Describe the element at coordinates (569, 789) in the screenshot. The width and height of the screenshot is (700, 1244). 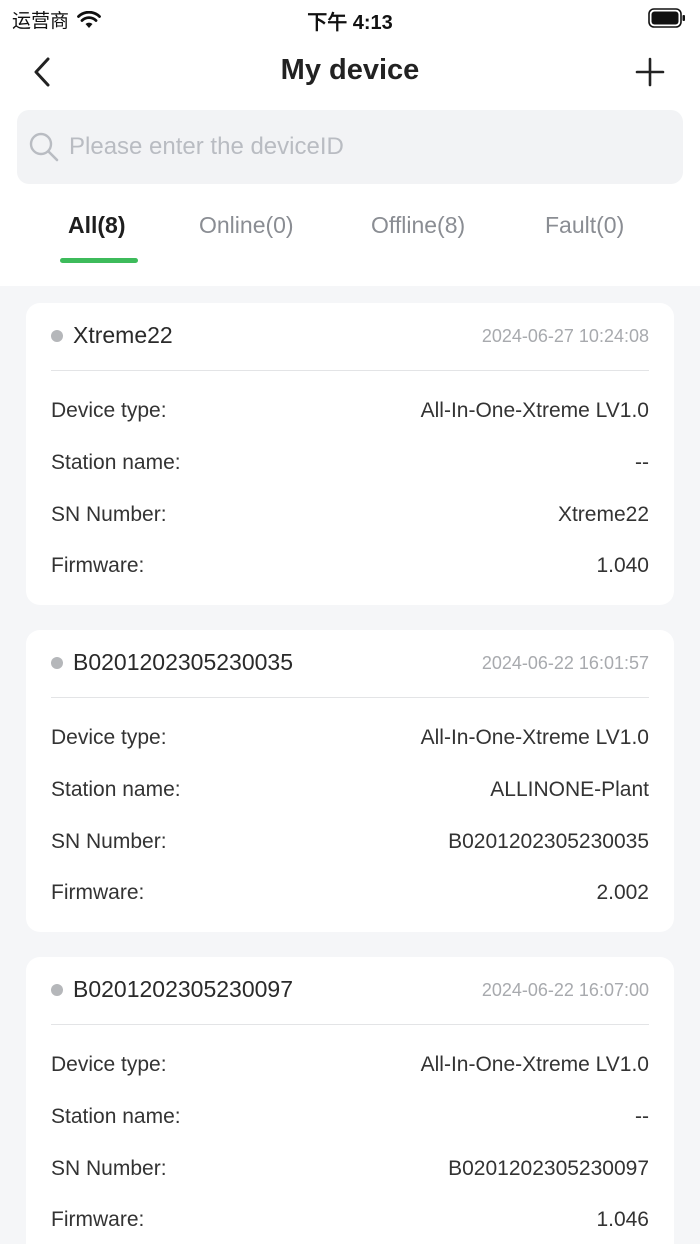
I see `station-name-value: ALLINONE-Plant` at that location.